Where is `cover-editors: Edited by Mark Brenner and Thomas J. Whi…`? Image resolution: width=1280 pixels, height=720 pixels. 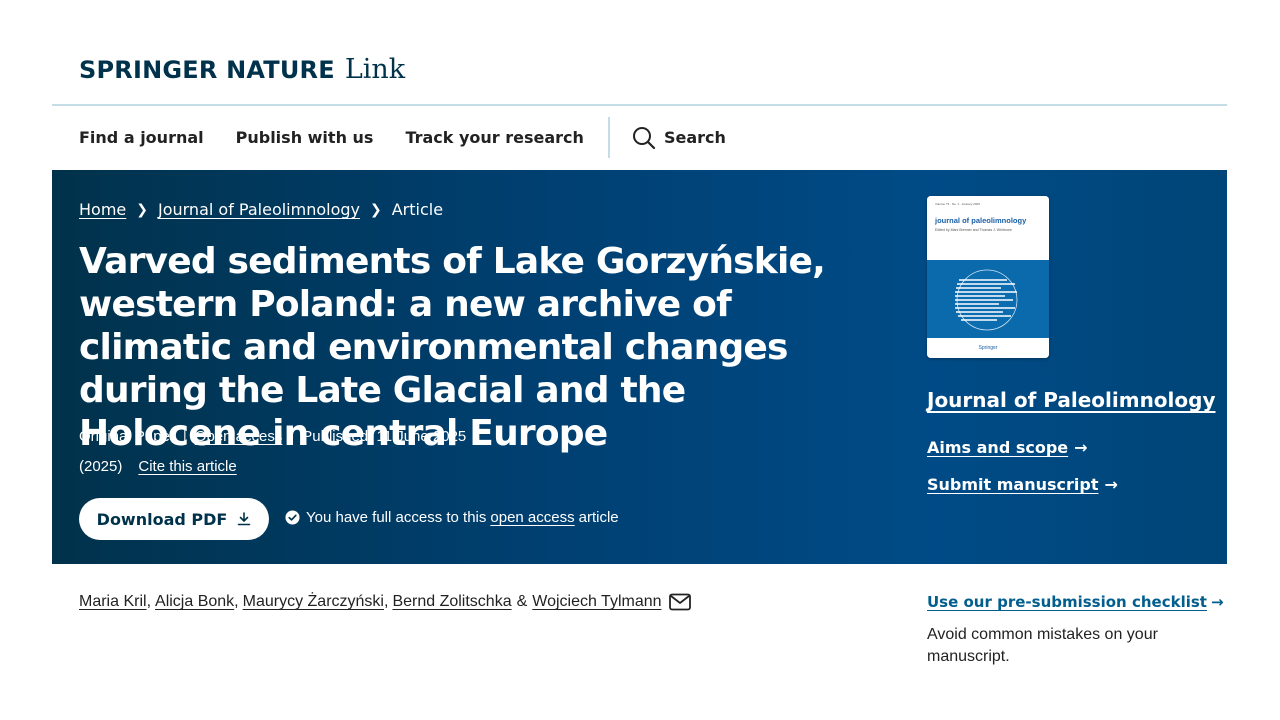 cover-editors: Edited by Mark Brenner and Thomas J. Whi… is located at coordinates (973, 230).